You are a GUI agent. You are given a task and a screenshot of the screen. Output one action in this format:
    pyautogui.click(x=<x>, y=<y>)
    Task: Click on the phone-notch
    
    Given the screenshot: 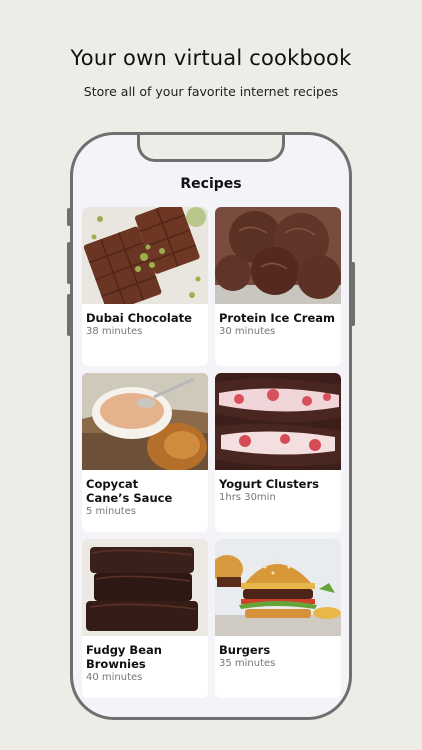 What is the action you would take?
    pyautogui.click(x=211, y=148)
    